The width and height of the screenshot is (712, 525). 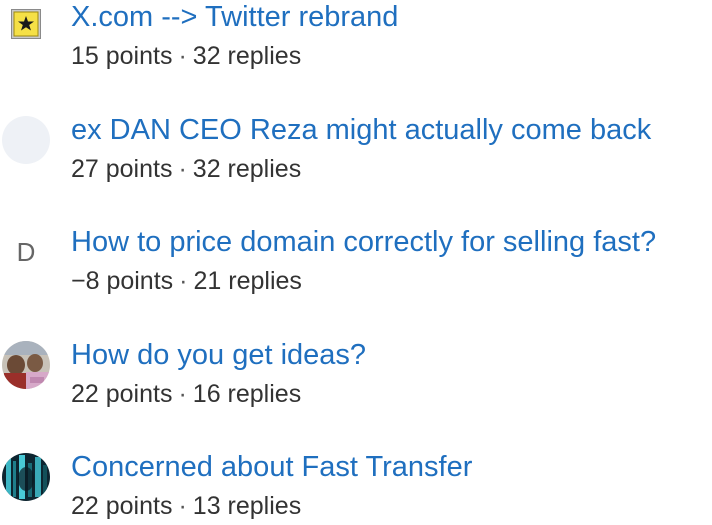 I want to click on avatar-letter: D, so click(x=26, y=251).